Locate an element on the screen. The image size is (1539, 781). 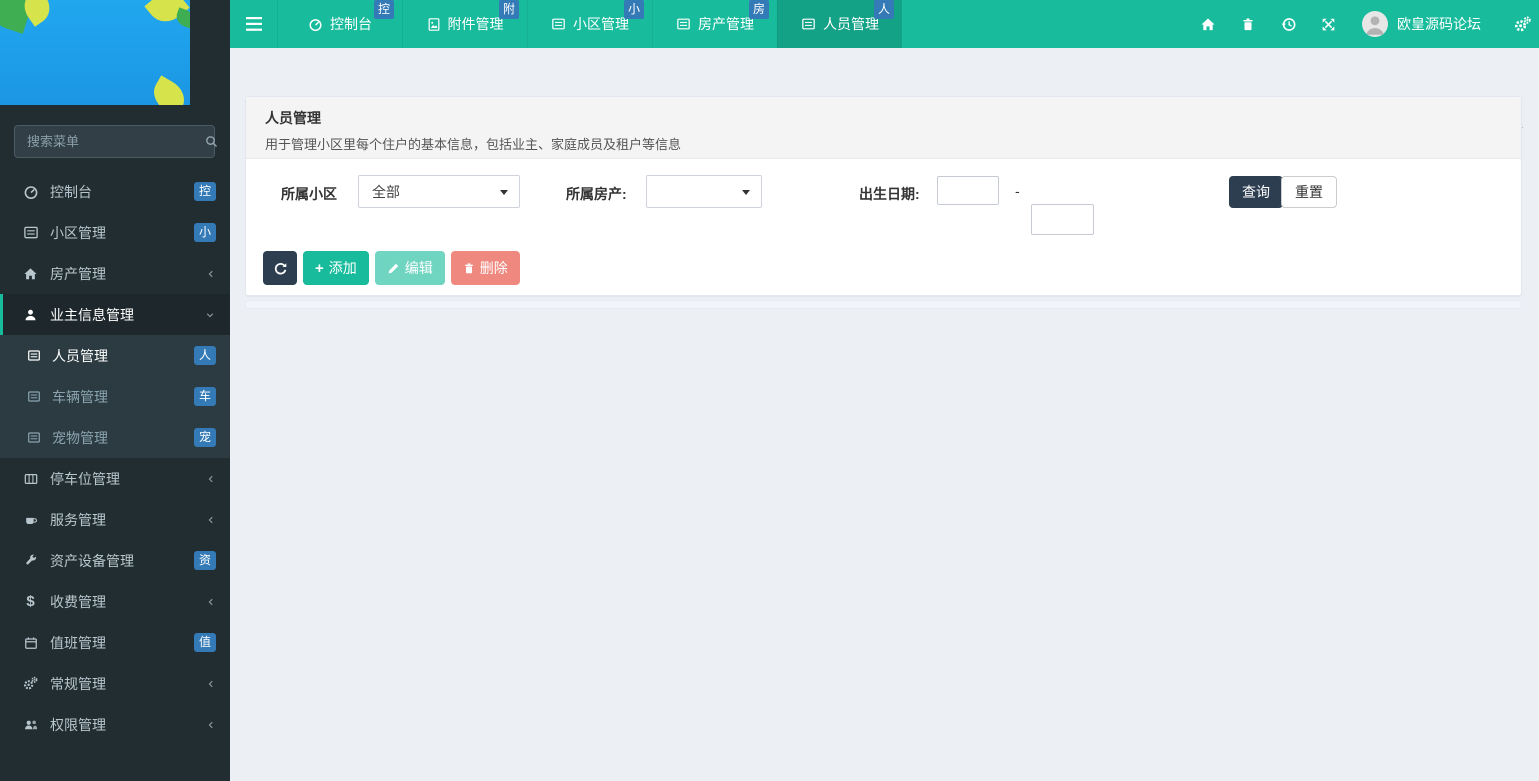
menu-badge: 资 is located at coordinates (204, 560).